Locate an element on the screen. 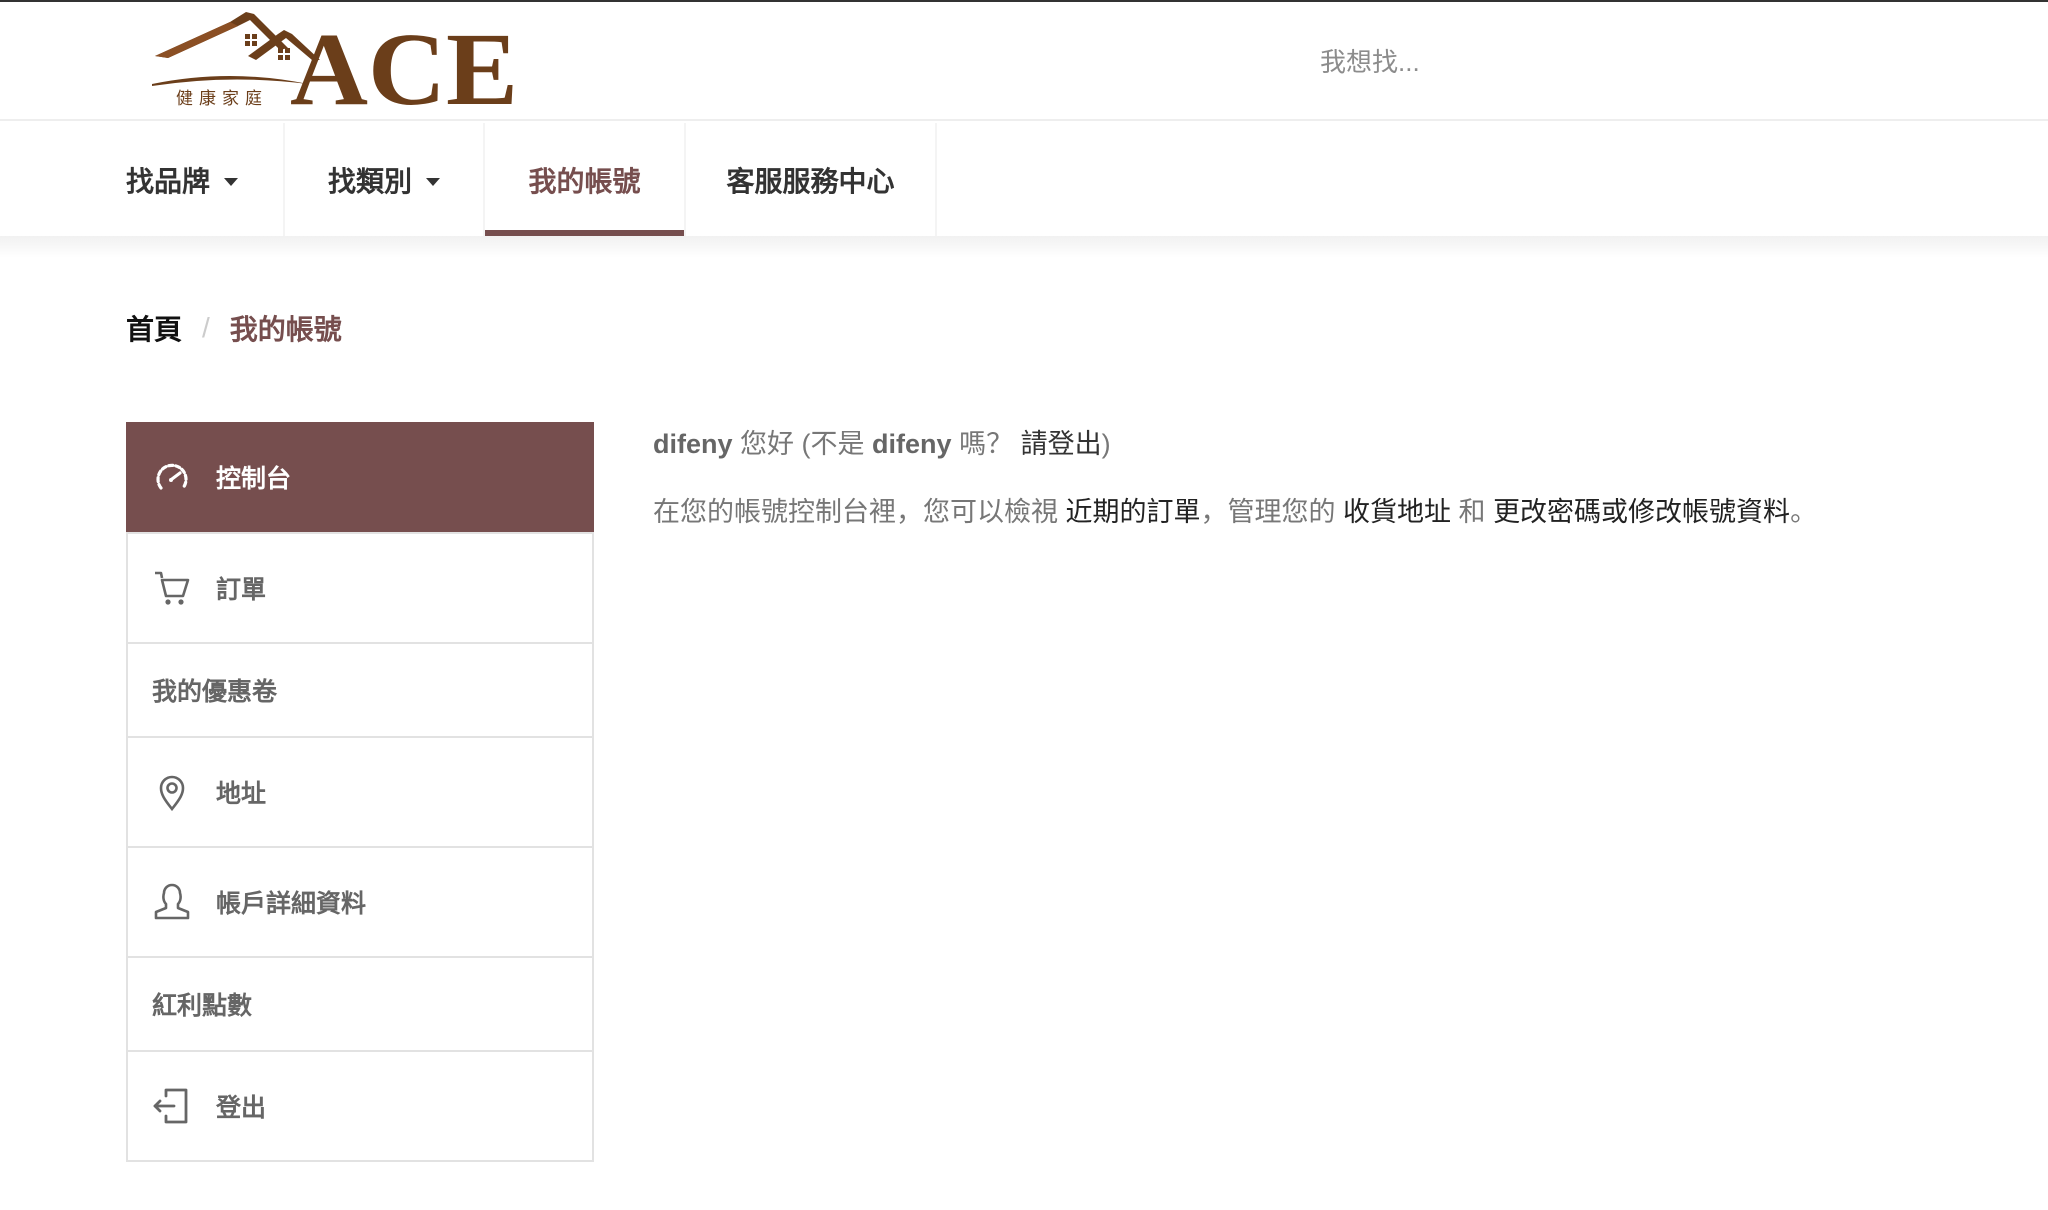  nav-item-brands: 找品牌 is located at coordinates (204, 179).